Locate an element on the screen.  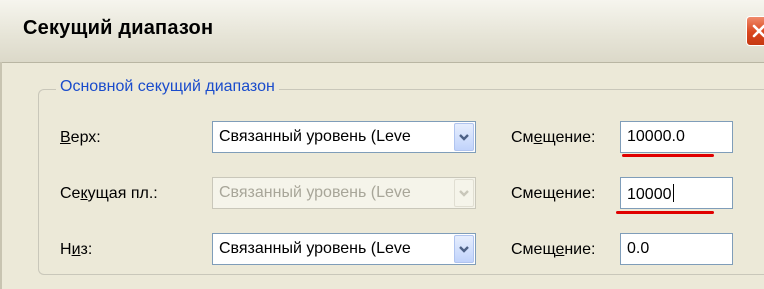
close-x-icon is located at coordinates (758, 31).